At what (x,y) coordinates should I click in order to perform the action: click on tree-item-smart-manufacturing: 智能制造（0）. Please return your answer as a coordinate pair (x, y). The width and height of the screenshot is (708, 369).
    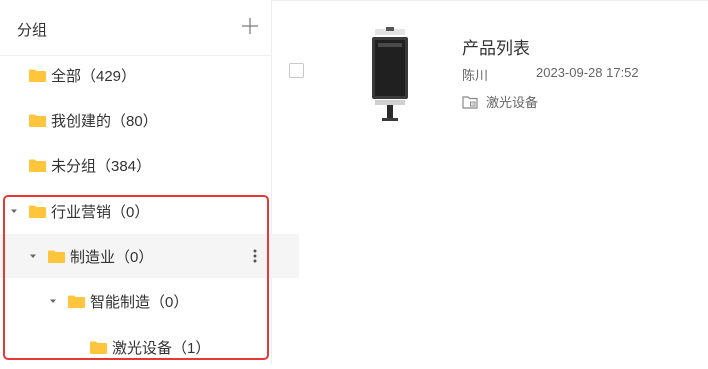
    Looking at the image, I should click on (159, 301).